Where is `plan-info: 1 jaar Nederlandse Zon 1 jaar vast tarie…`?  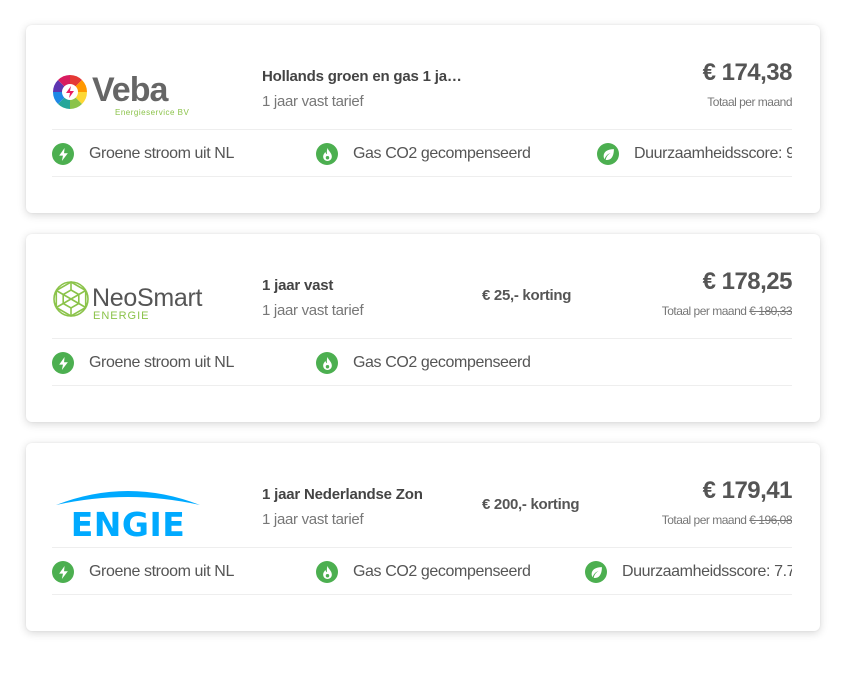 plan-info: 1 jaar Nederlandse Zon 1 jaar vast tarie… is located at coordinates (369, 507).